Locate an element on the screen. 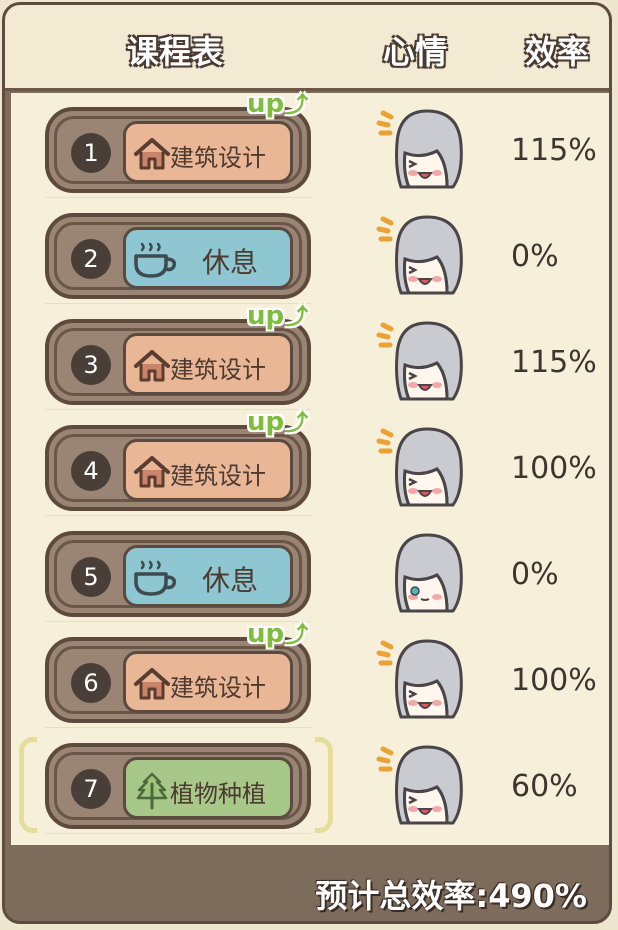  course-slot: 7 植物种植 is located at coordinates (178, 786).